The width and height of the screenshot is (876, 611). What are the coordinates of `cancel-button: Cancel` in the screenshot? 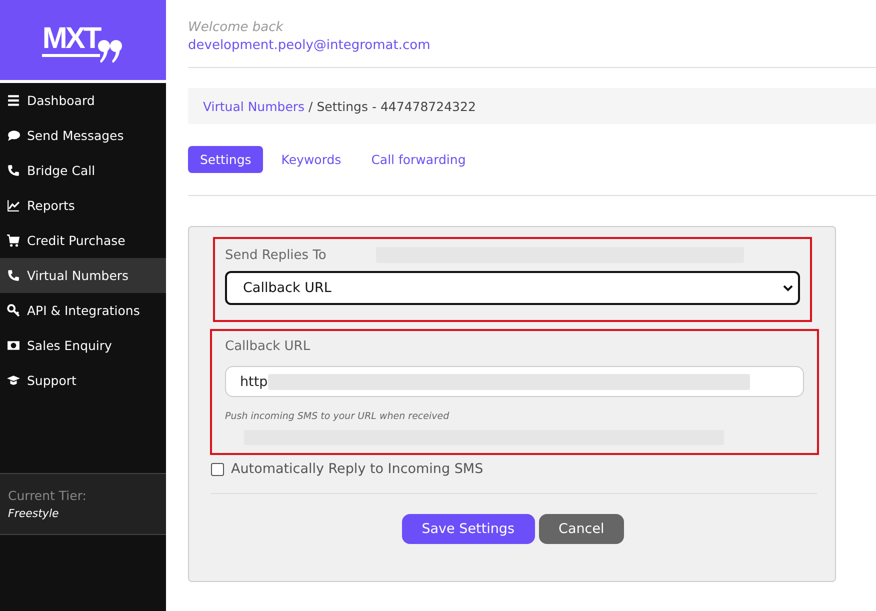 It's located at (581, 529).